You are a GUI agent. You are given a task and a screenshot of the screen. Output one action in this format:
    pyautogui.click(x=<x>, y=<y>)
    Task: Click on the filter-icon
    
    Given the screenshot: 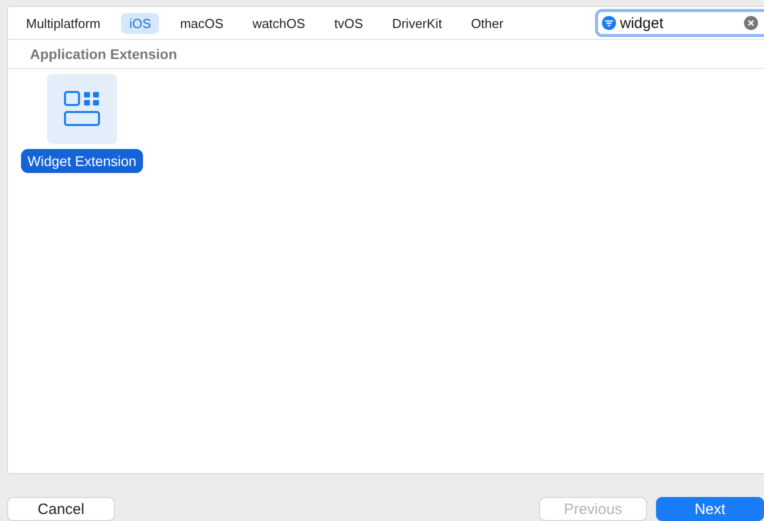 What is the action you would take?
    pyautogui.click(x=609, y=23)
    